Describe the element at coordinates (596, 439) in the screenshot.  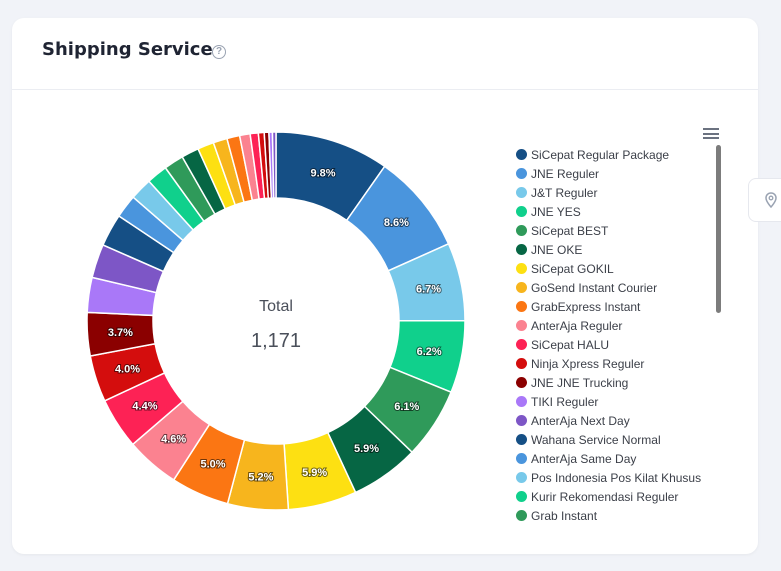
I see `legend-label: Wahana Service Normal` at that location.